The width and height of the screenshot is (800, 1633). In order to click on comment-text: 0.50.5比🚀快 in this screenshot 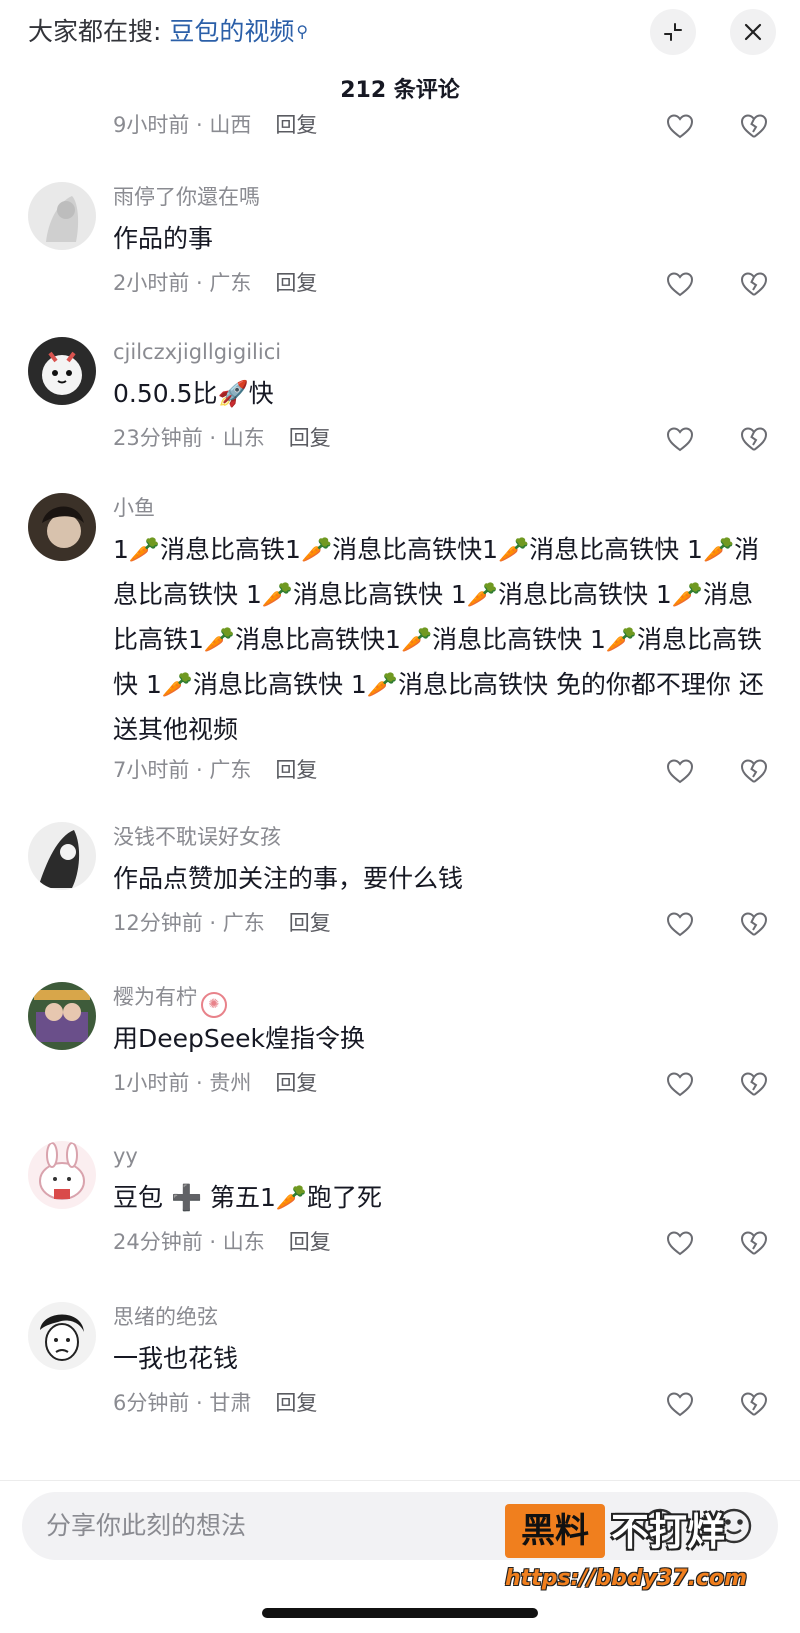, I will do `click(193, 393)`.